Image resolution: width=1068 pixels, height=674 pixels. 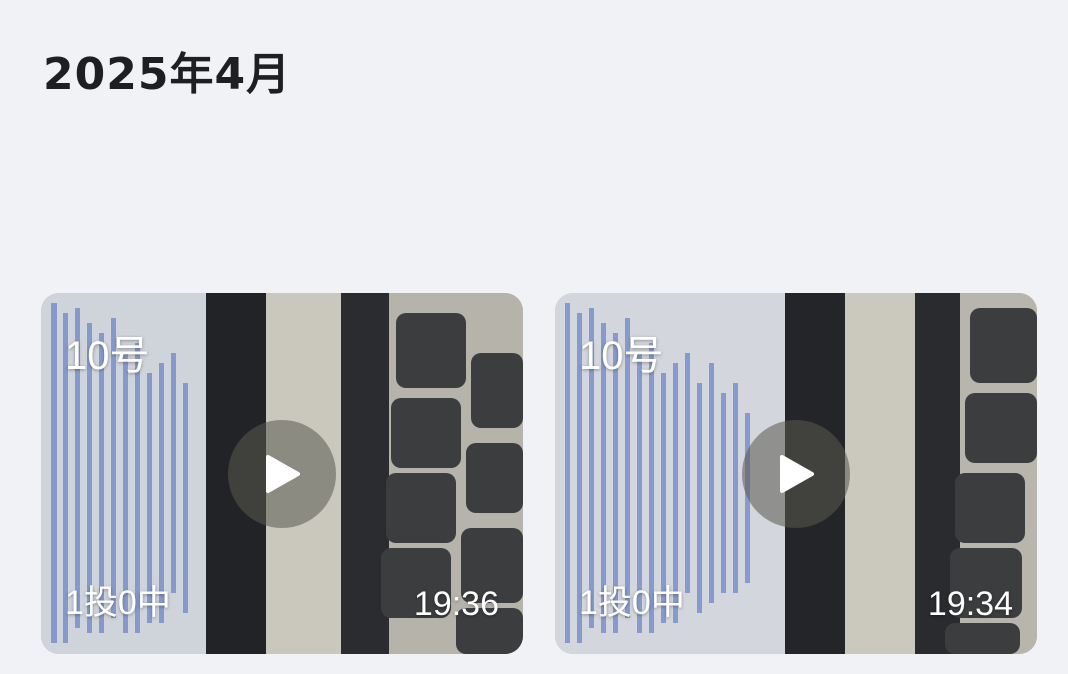 I want to click on month-title: 2025年4月, so click(x=167, y=74).